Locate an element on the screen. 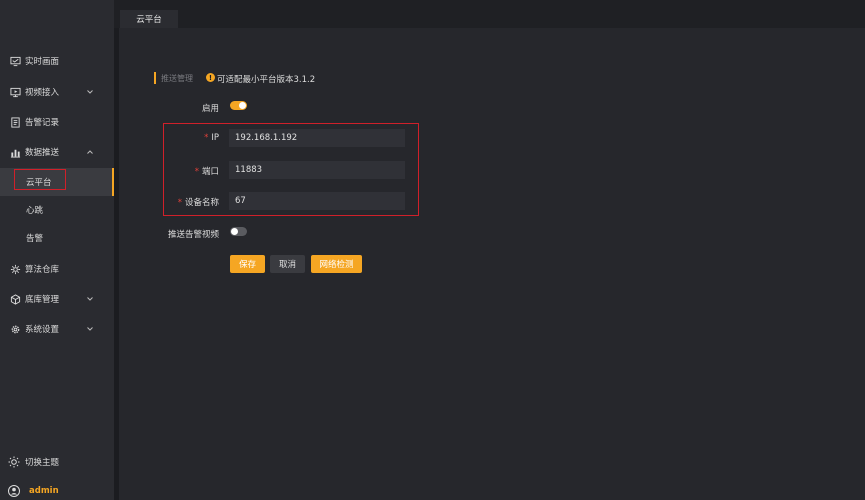 Image resolution: width=865 pixels, height=500 pixels. sidebar-item-algorithm-store: 算法仓库 is located at coordinates (57, 269).